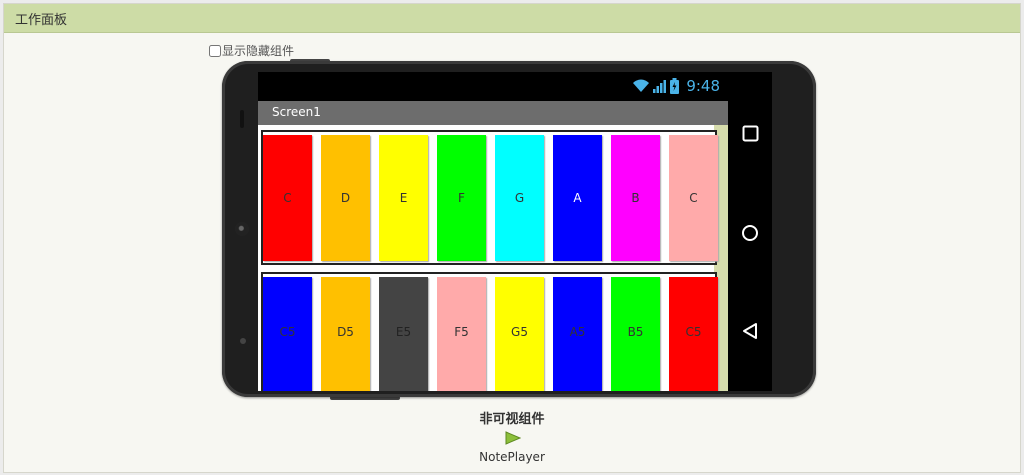 The height and width of the screenshot is (475, 1024). What do you see at coordinates (461, 334) in the screenshot?
I see `key-button: F5` at bounding box center [461, 334].